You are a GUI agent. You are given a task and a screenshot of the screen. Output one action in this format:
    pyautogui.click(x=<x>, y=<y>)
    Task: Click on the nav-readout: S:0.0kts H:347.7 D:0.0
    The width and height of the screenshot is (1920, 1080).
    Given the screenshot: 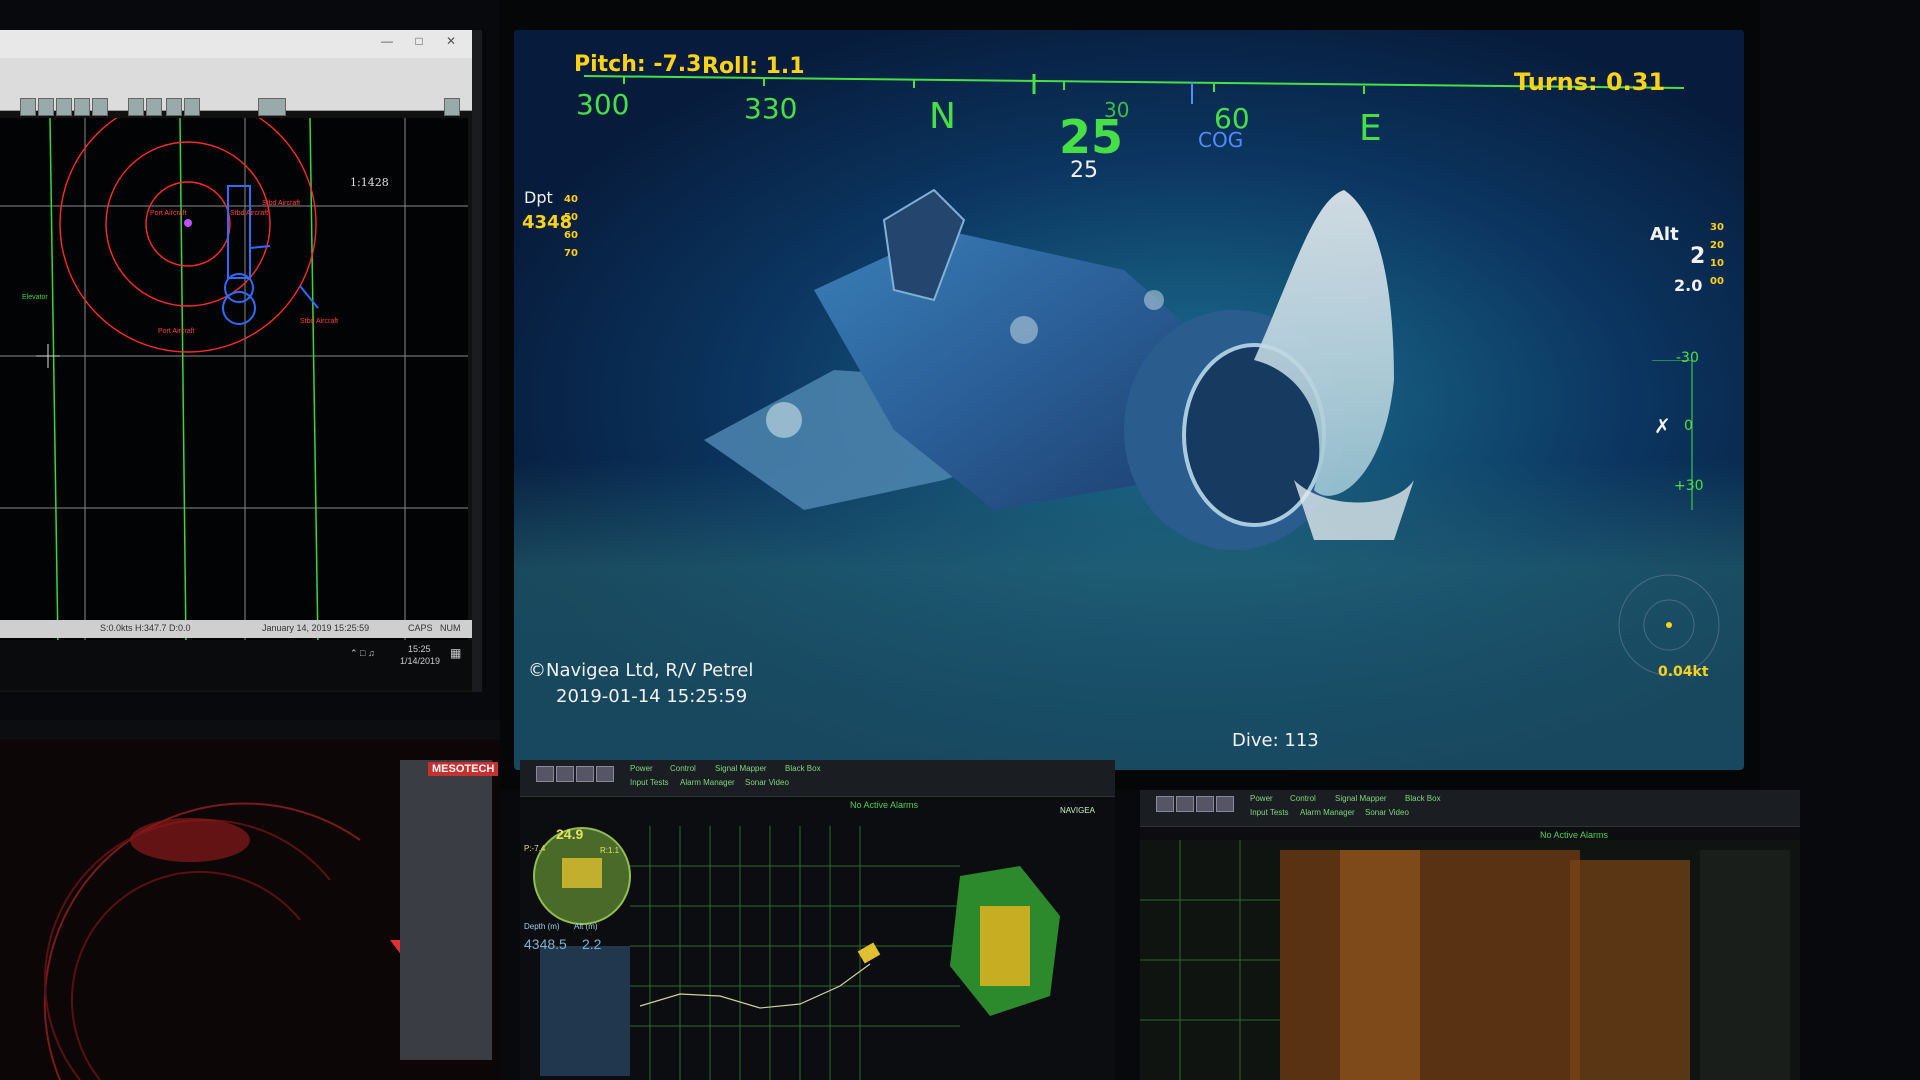 What is the action you would take?
    pyautogui.click(x=145, y=628)
    